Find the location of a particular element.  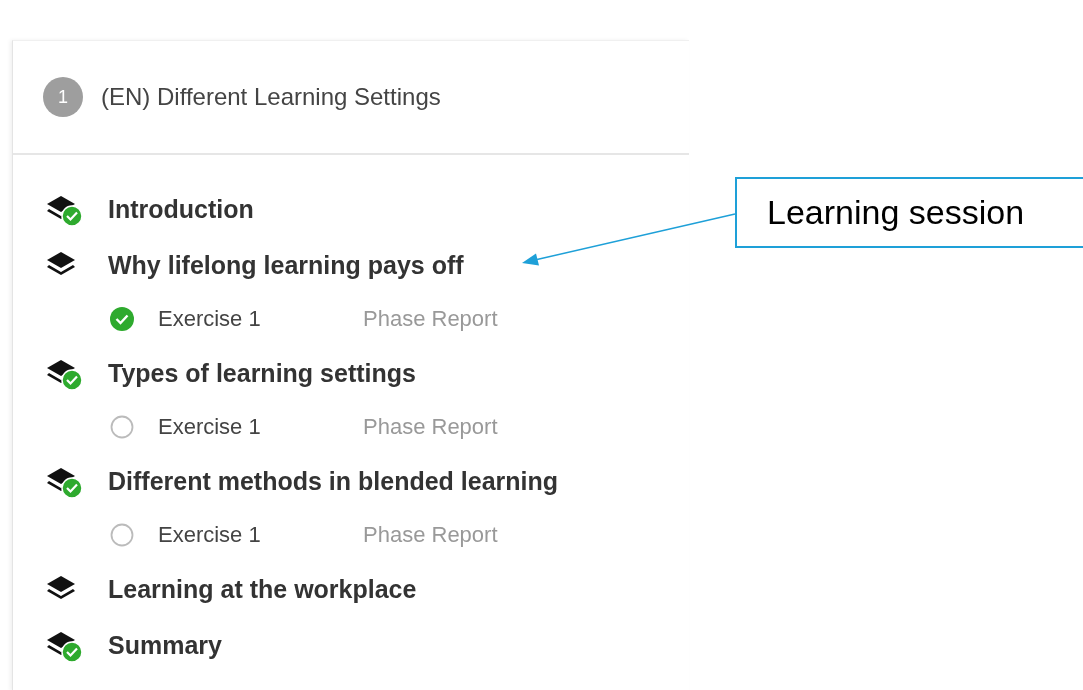

session-title: Summary is located at coordinates (165, 645).